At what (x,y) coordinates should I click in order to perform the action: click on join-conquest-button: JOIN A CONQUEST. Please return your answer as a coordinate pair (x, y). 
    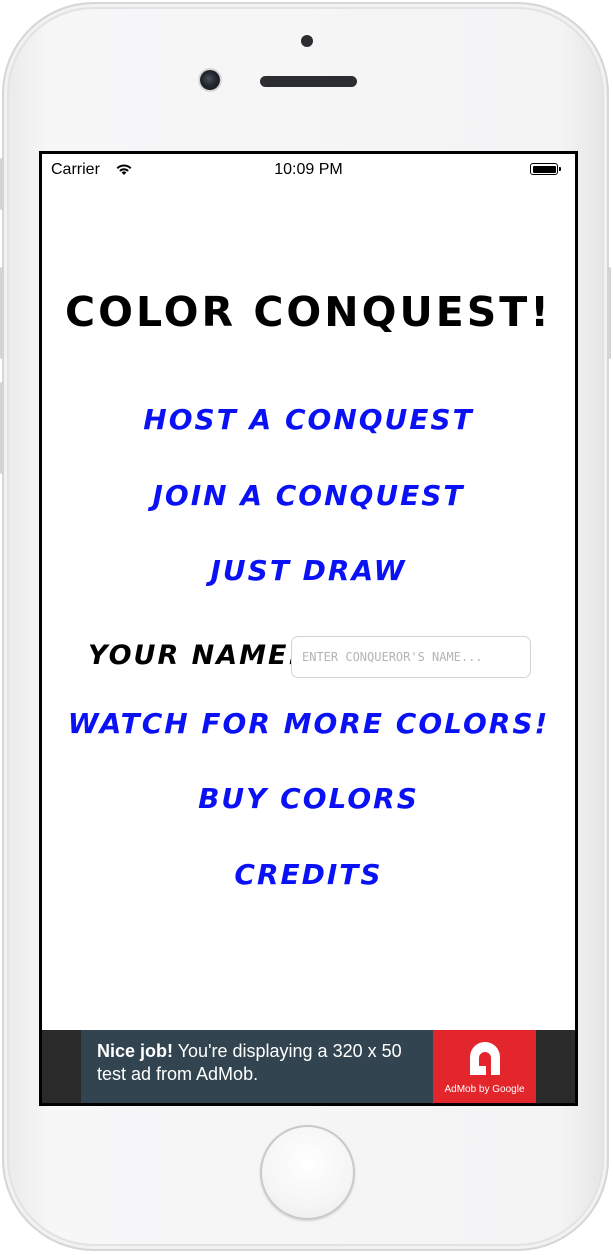
    Looking at the image, I should click on (308, 495).